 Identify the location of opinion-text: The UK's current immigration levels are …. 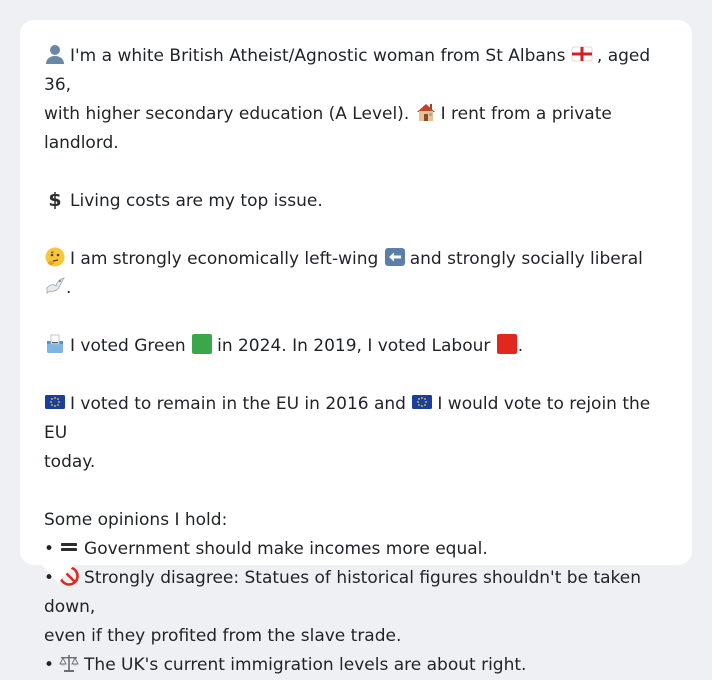
(305, 665).